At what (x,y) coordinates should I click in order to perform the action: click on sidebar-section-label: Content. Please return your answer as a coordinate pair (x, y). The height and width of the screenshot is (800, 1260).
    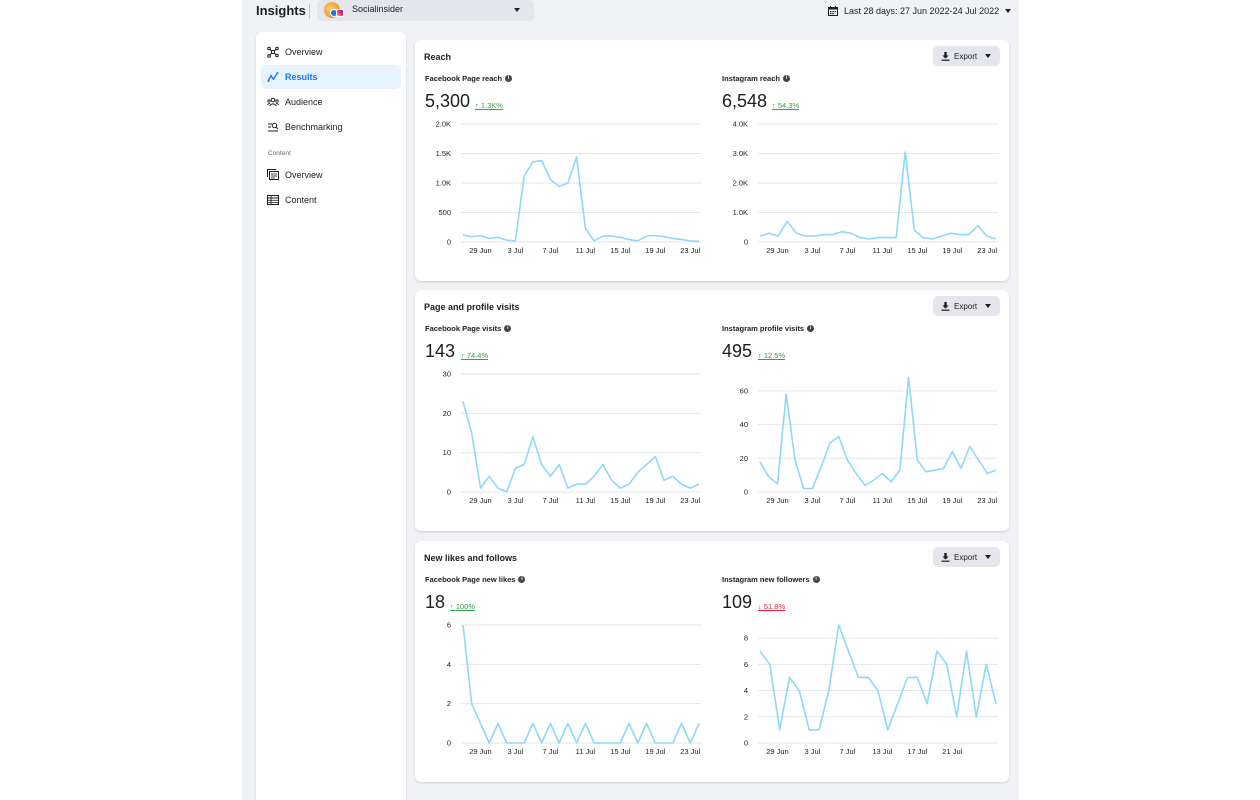
    Looking at the image, I should click on (279, 153).